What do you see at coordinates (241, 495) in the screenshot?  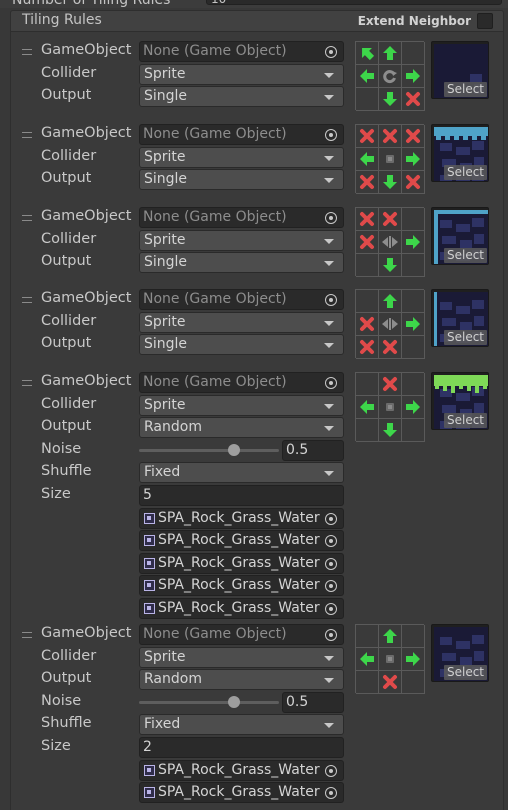 I see `size-field: 5` at bounding box center [241, 495].